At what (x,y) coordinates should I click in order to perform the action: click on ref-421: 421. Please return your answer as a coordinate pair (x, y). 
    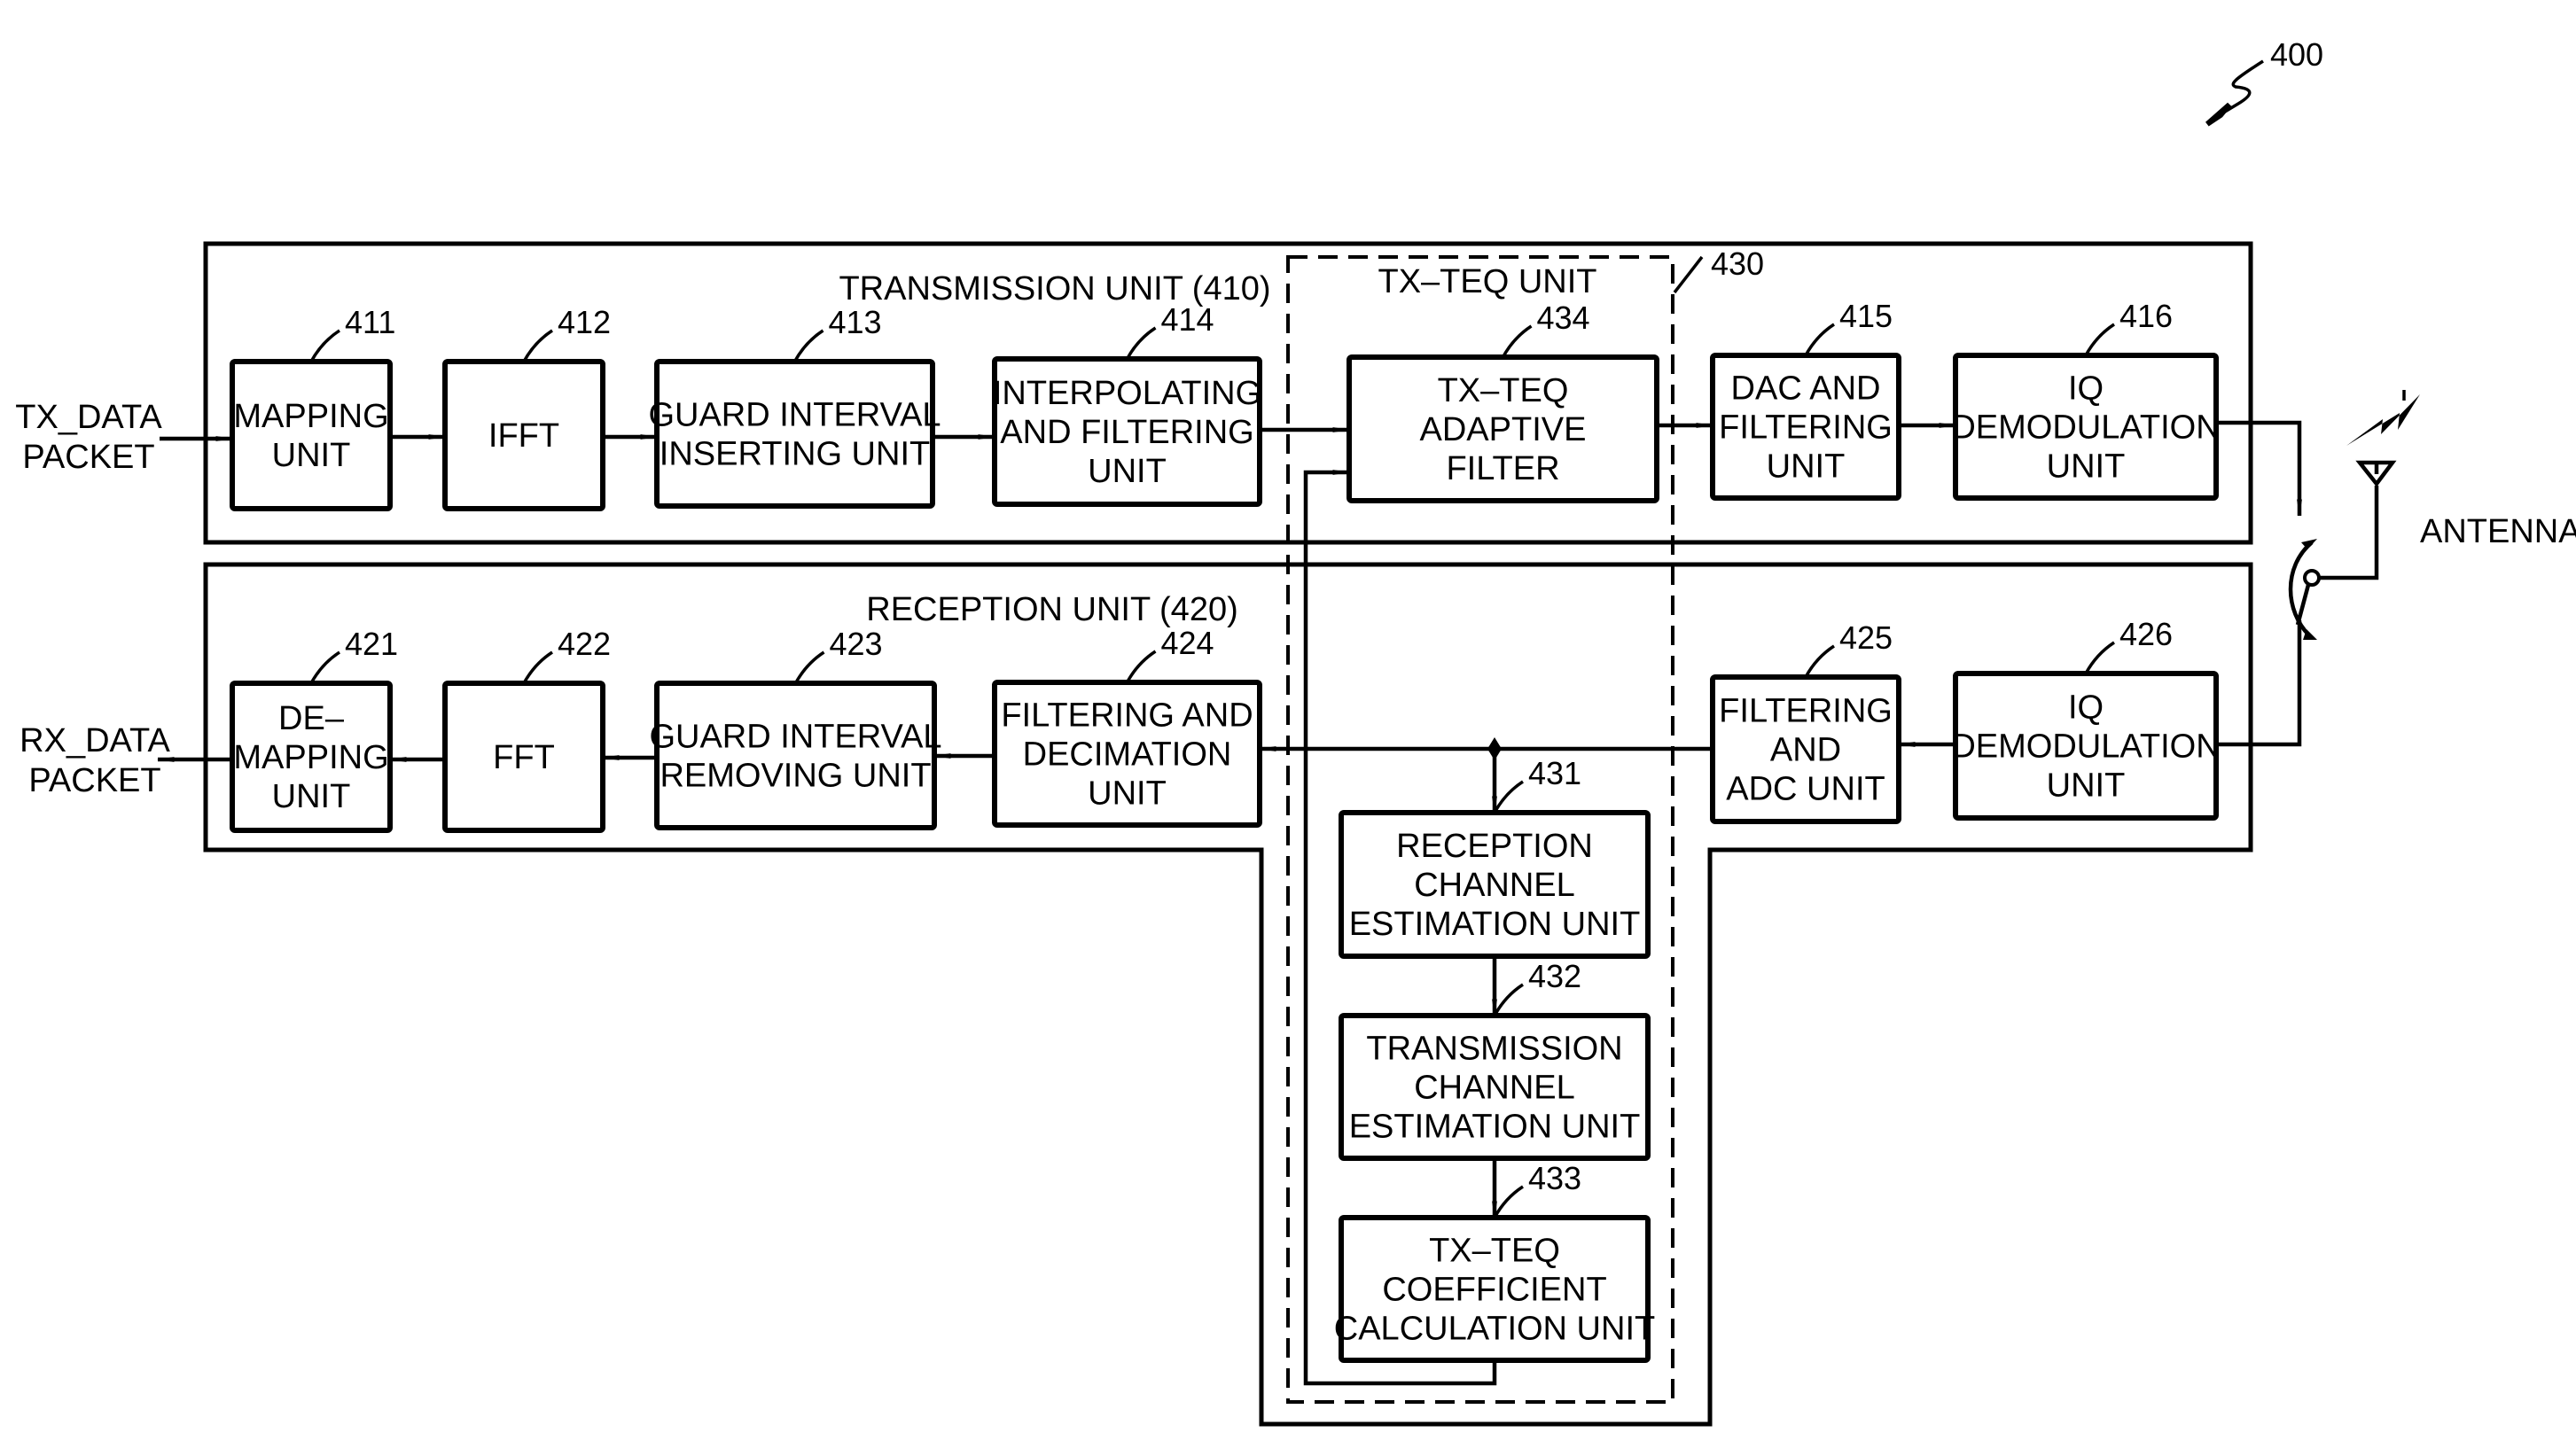
    Looking at the image, I should click on (371, 644).